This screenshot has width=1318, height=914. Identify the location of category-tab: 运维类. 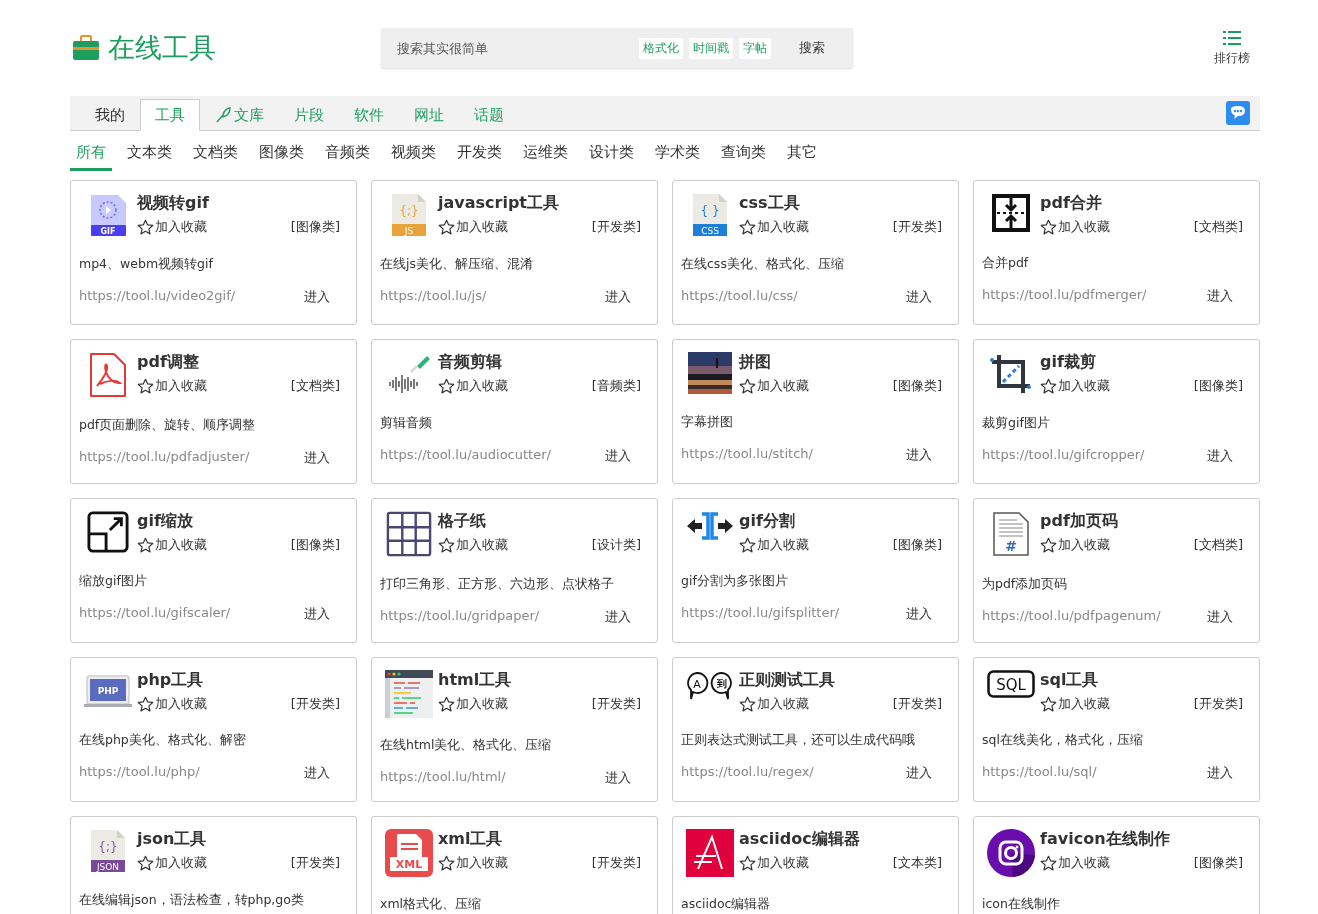
(545, 155).